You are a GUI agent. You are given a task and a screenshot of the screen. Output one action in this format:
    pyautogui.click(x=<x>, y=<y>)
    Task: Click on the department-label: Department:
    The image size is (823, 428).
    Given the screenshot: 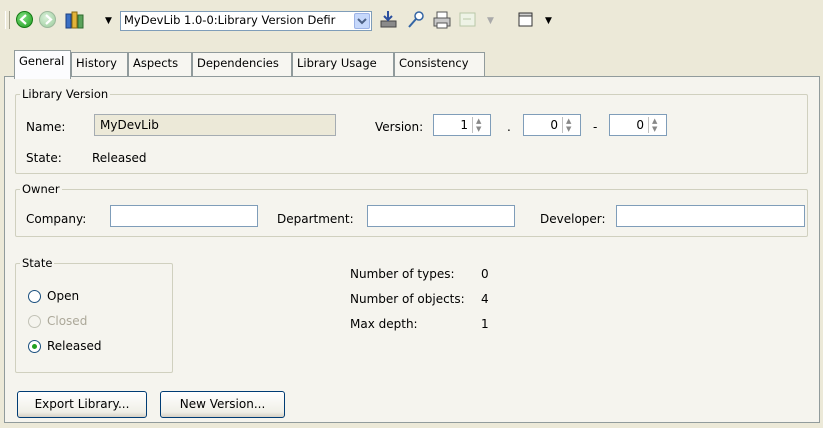 What is the action you would take?
    pyautogui.click(x=315, y=219)
    